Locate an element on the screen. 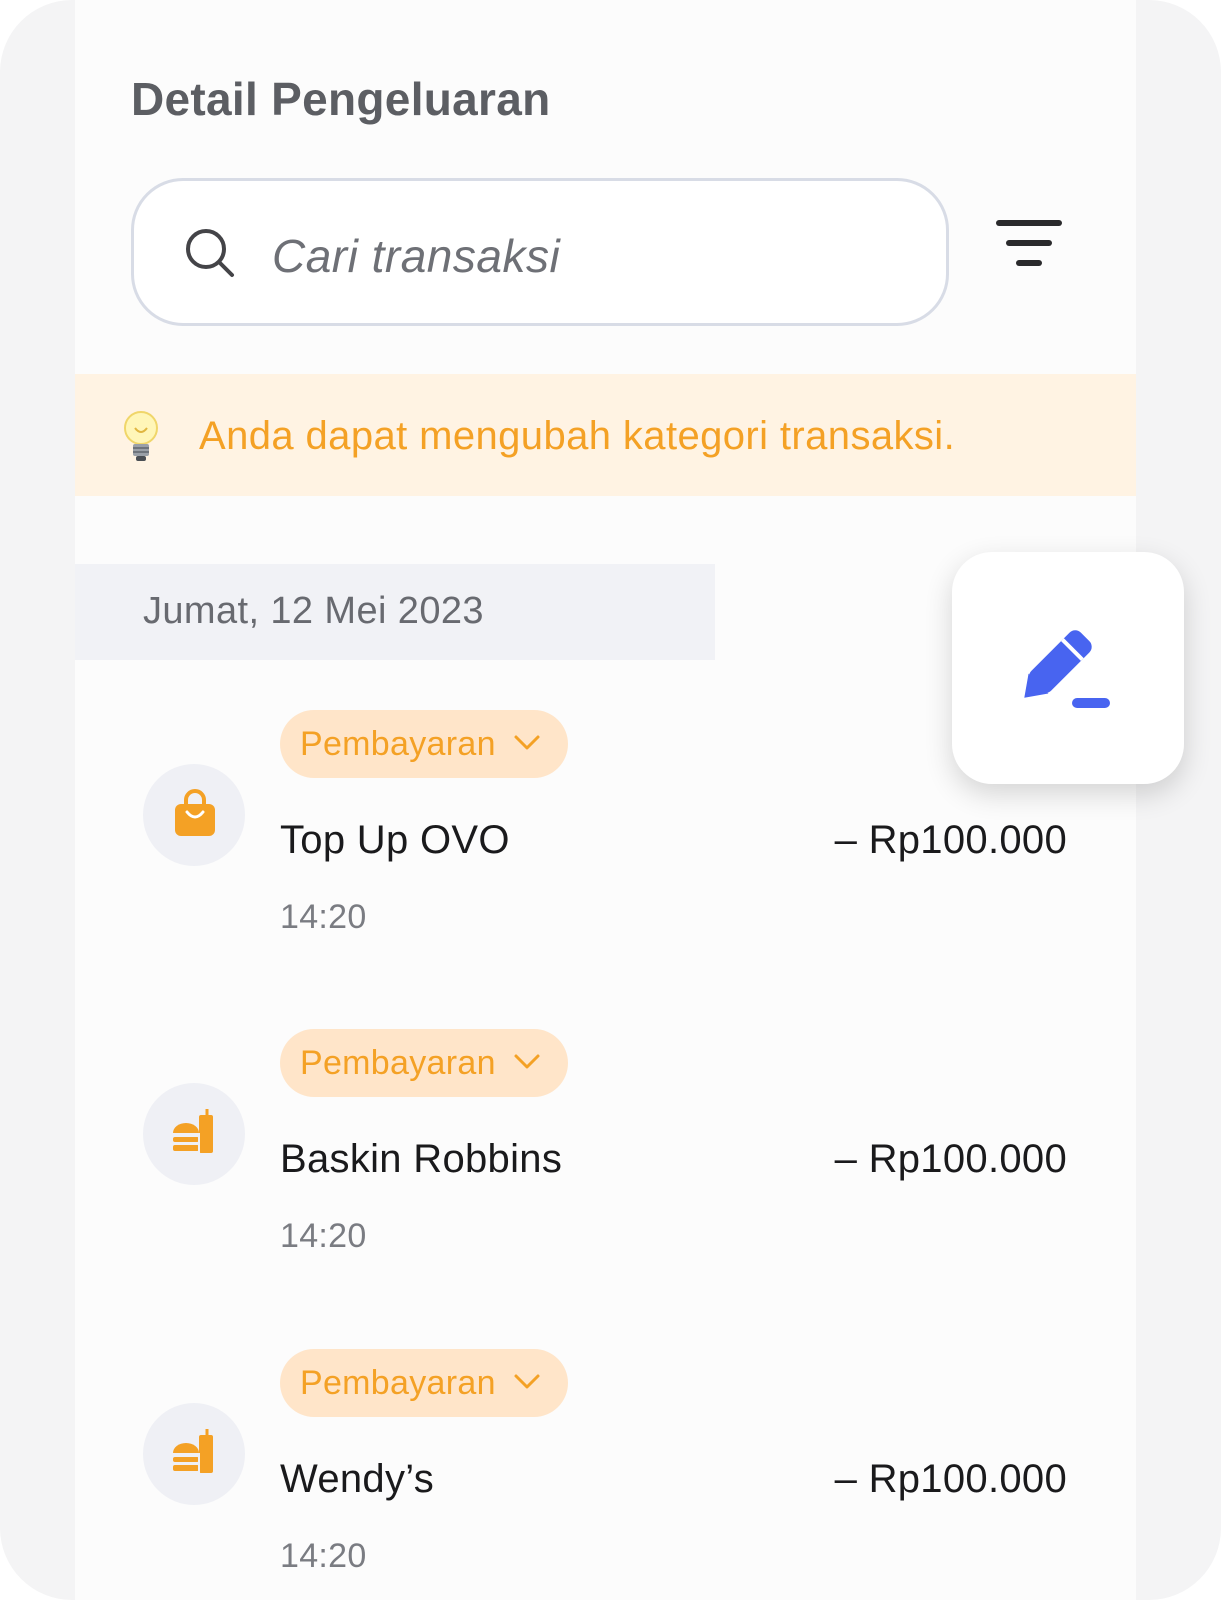  lightbulb-icon is located at coordinates (141, 436).